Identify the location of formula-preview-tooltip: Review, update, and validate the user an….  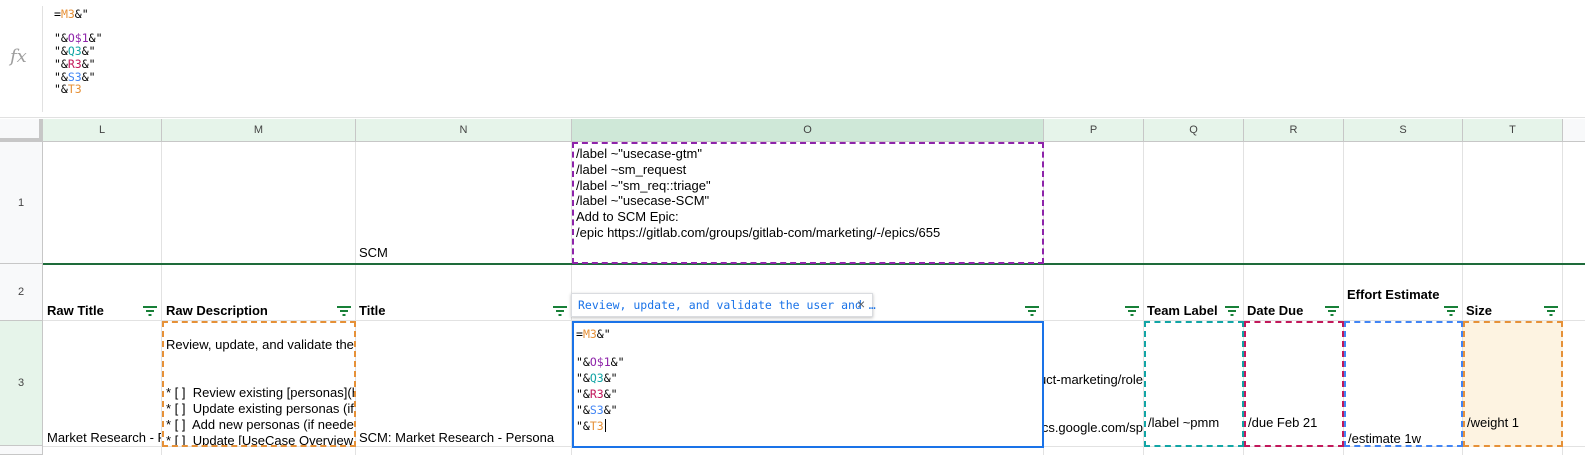
(723, 305).